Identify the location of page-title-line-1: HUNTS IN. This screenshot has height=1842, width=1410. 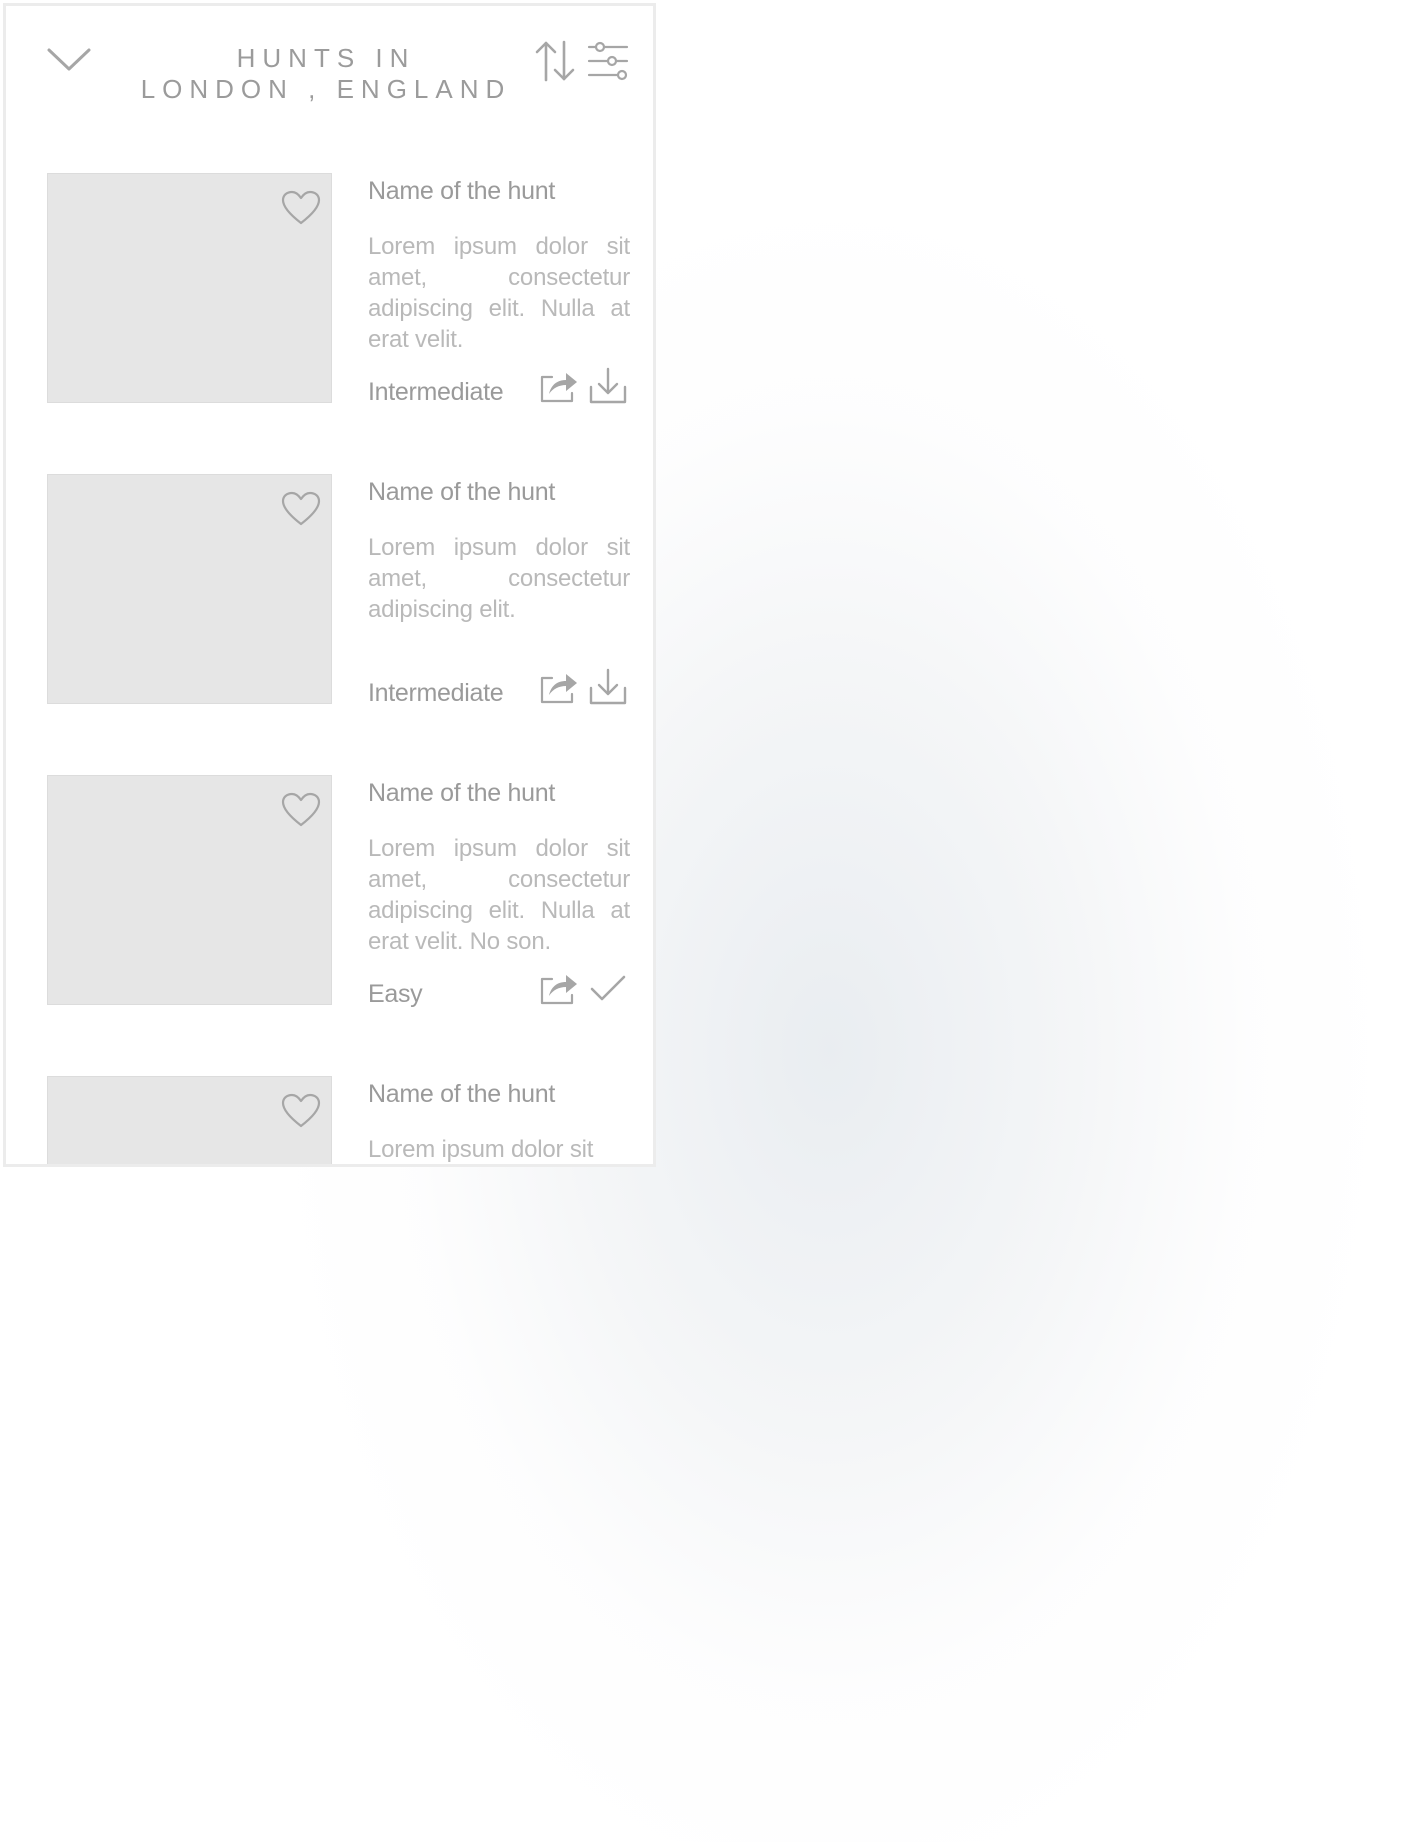
(326, 58).